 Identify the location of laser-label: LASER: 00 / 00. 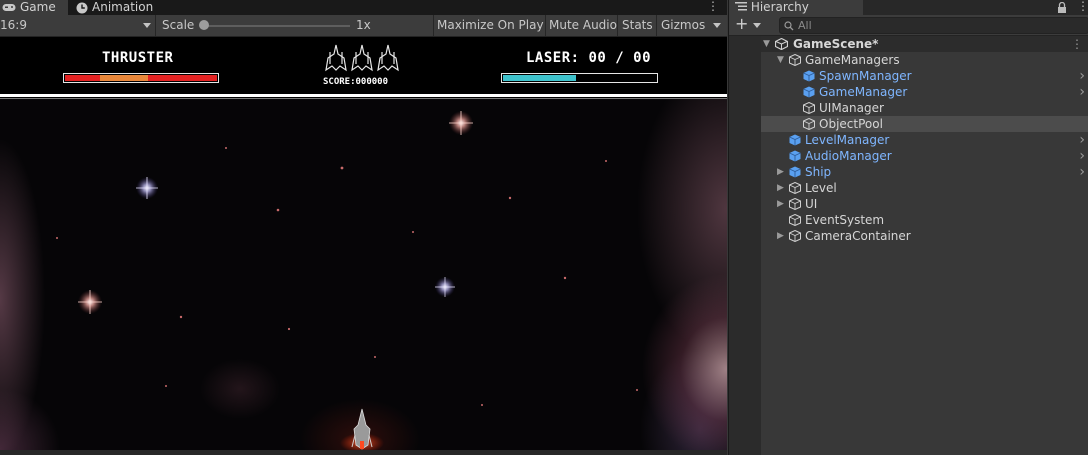
(589, 58).